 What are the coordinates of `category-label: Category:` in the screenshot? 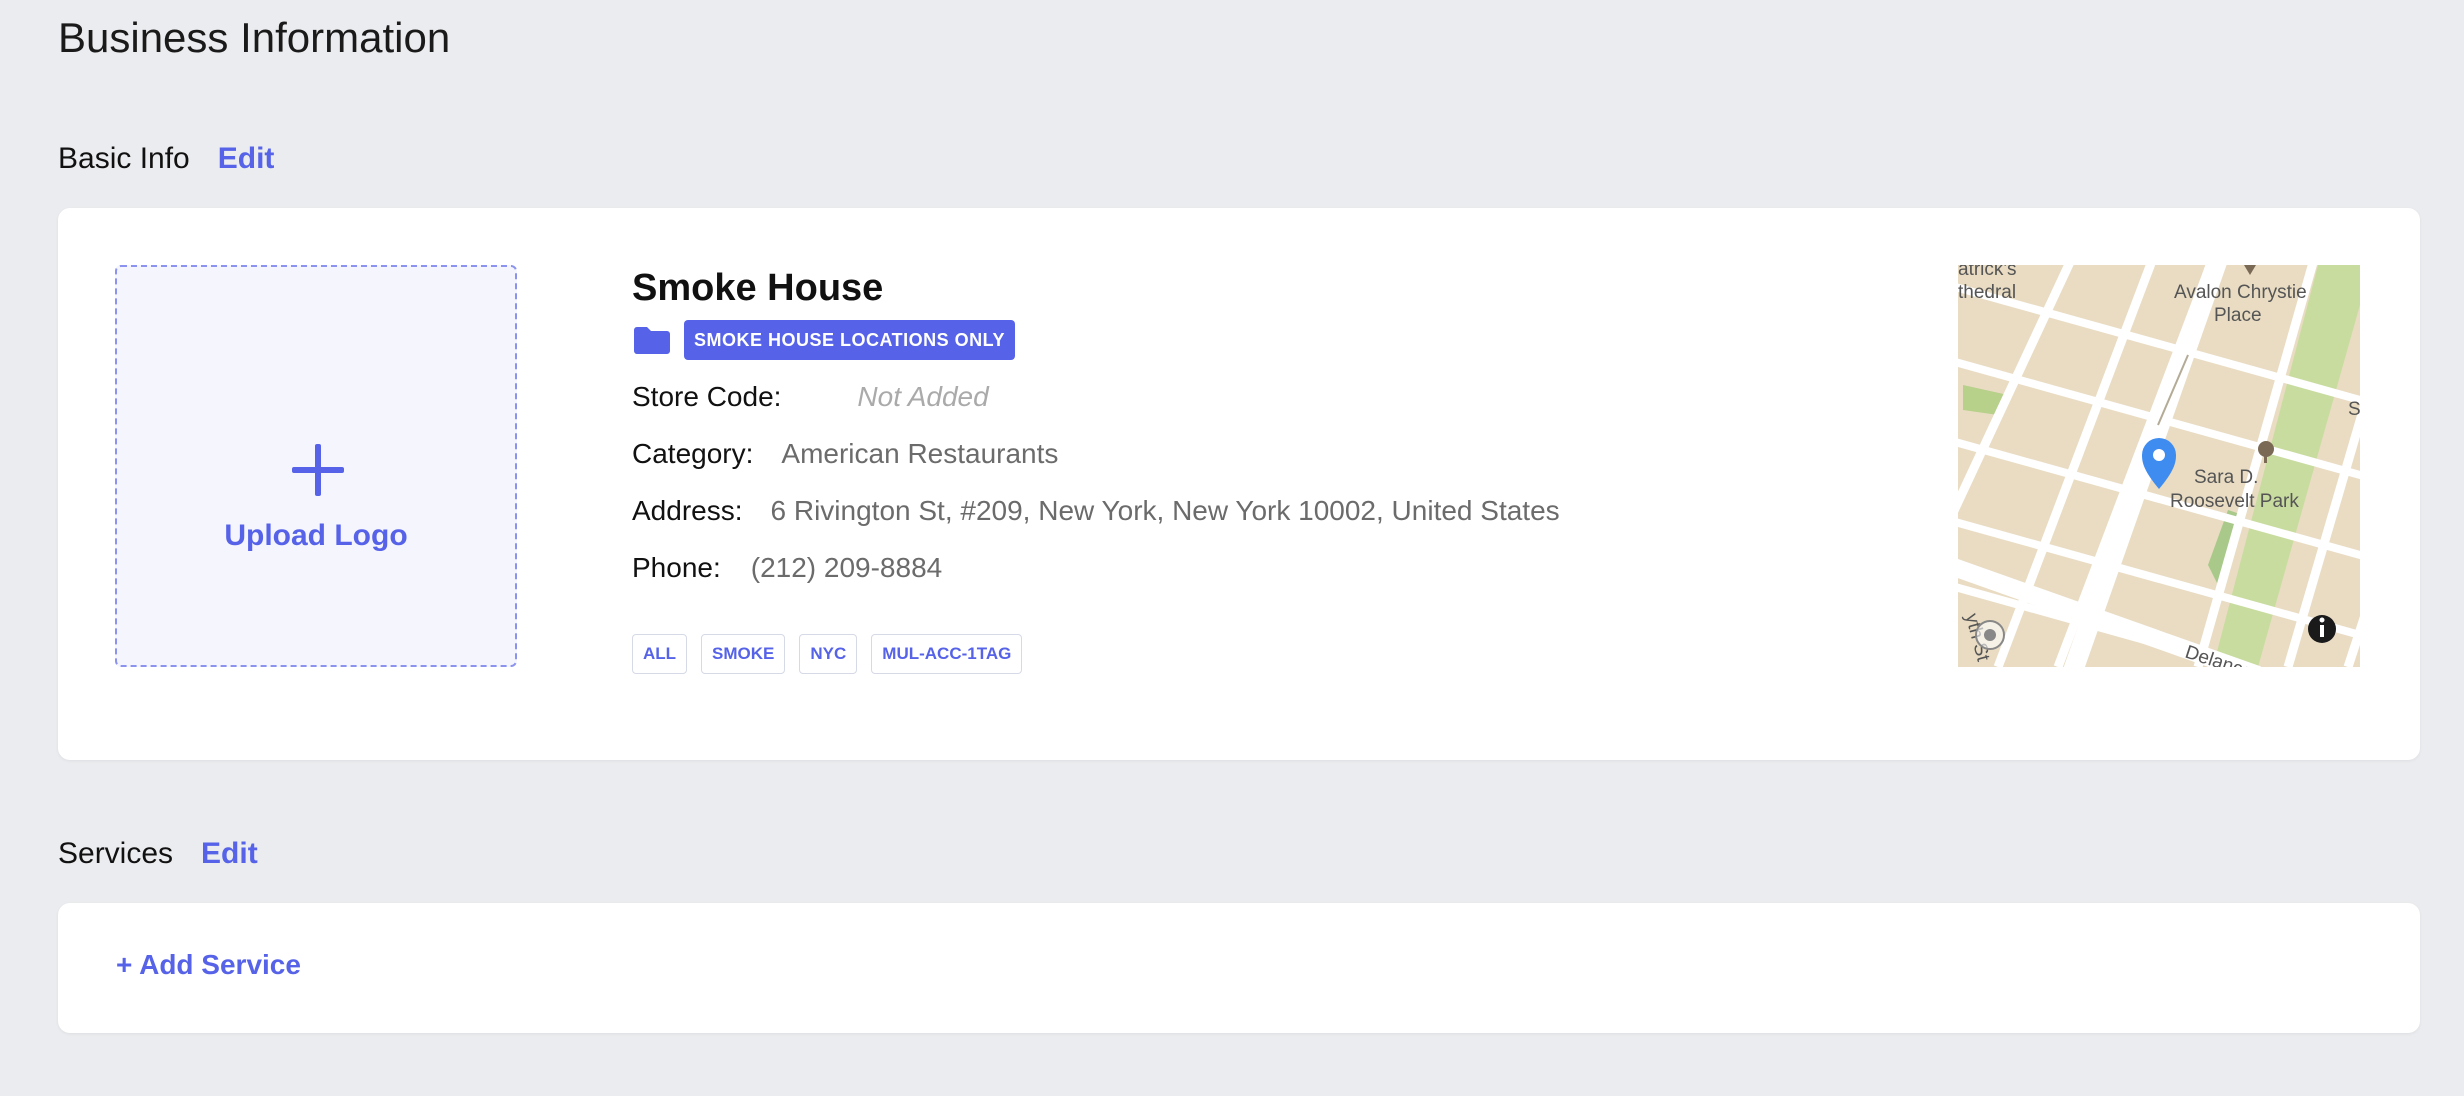 It's located at (693, 453).